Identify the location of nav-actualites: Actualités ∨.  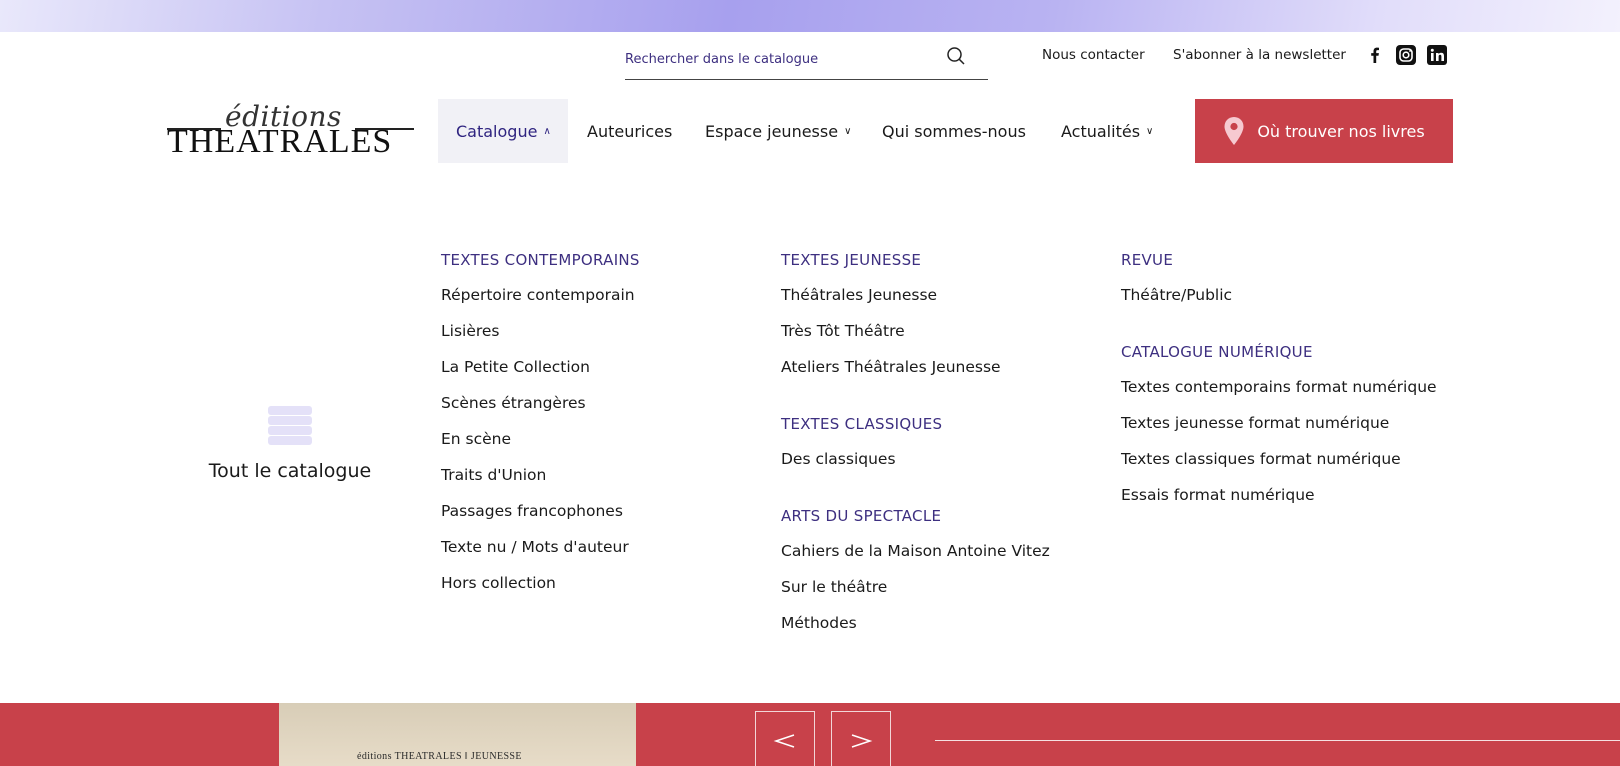
(1107, 131).